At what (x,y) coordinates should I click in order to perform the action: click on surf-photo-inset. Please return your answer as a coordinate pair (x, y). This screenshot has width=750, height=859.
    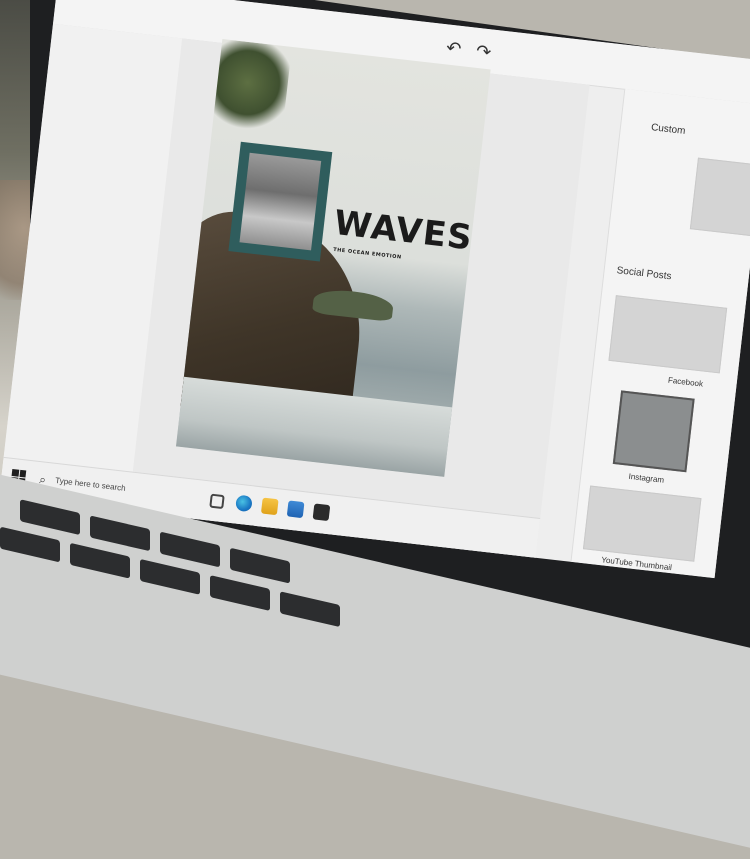
    Looking at the image, I should click on (280, 201).